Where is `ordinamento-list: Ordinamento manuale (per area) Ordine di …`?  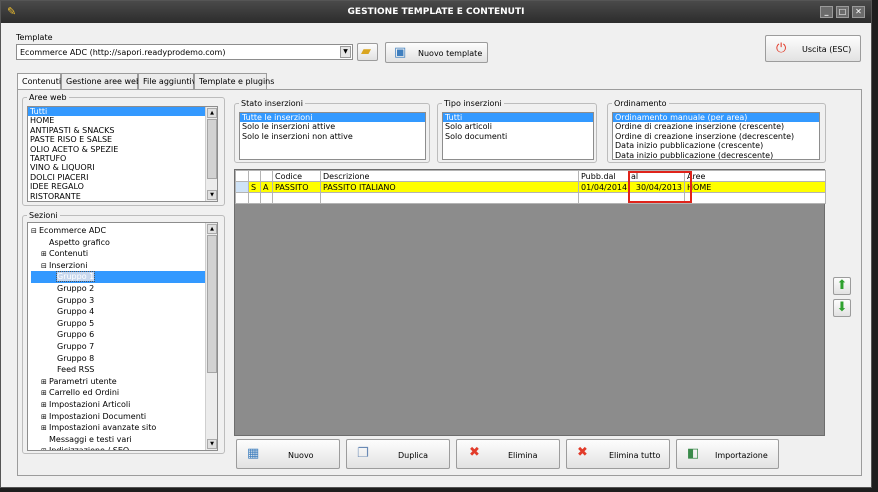 ordinamento-list: Ordinamento manuale (per area) Ordine di … is located at coordinates (716, 136).